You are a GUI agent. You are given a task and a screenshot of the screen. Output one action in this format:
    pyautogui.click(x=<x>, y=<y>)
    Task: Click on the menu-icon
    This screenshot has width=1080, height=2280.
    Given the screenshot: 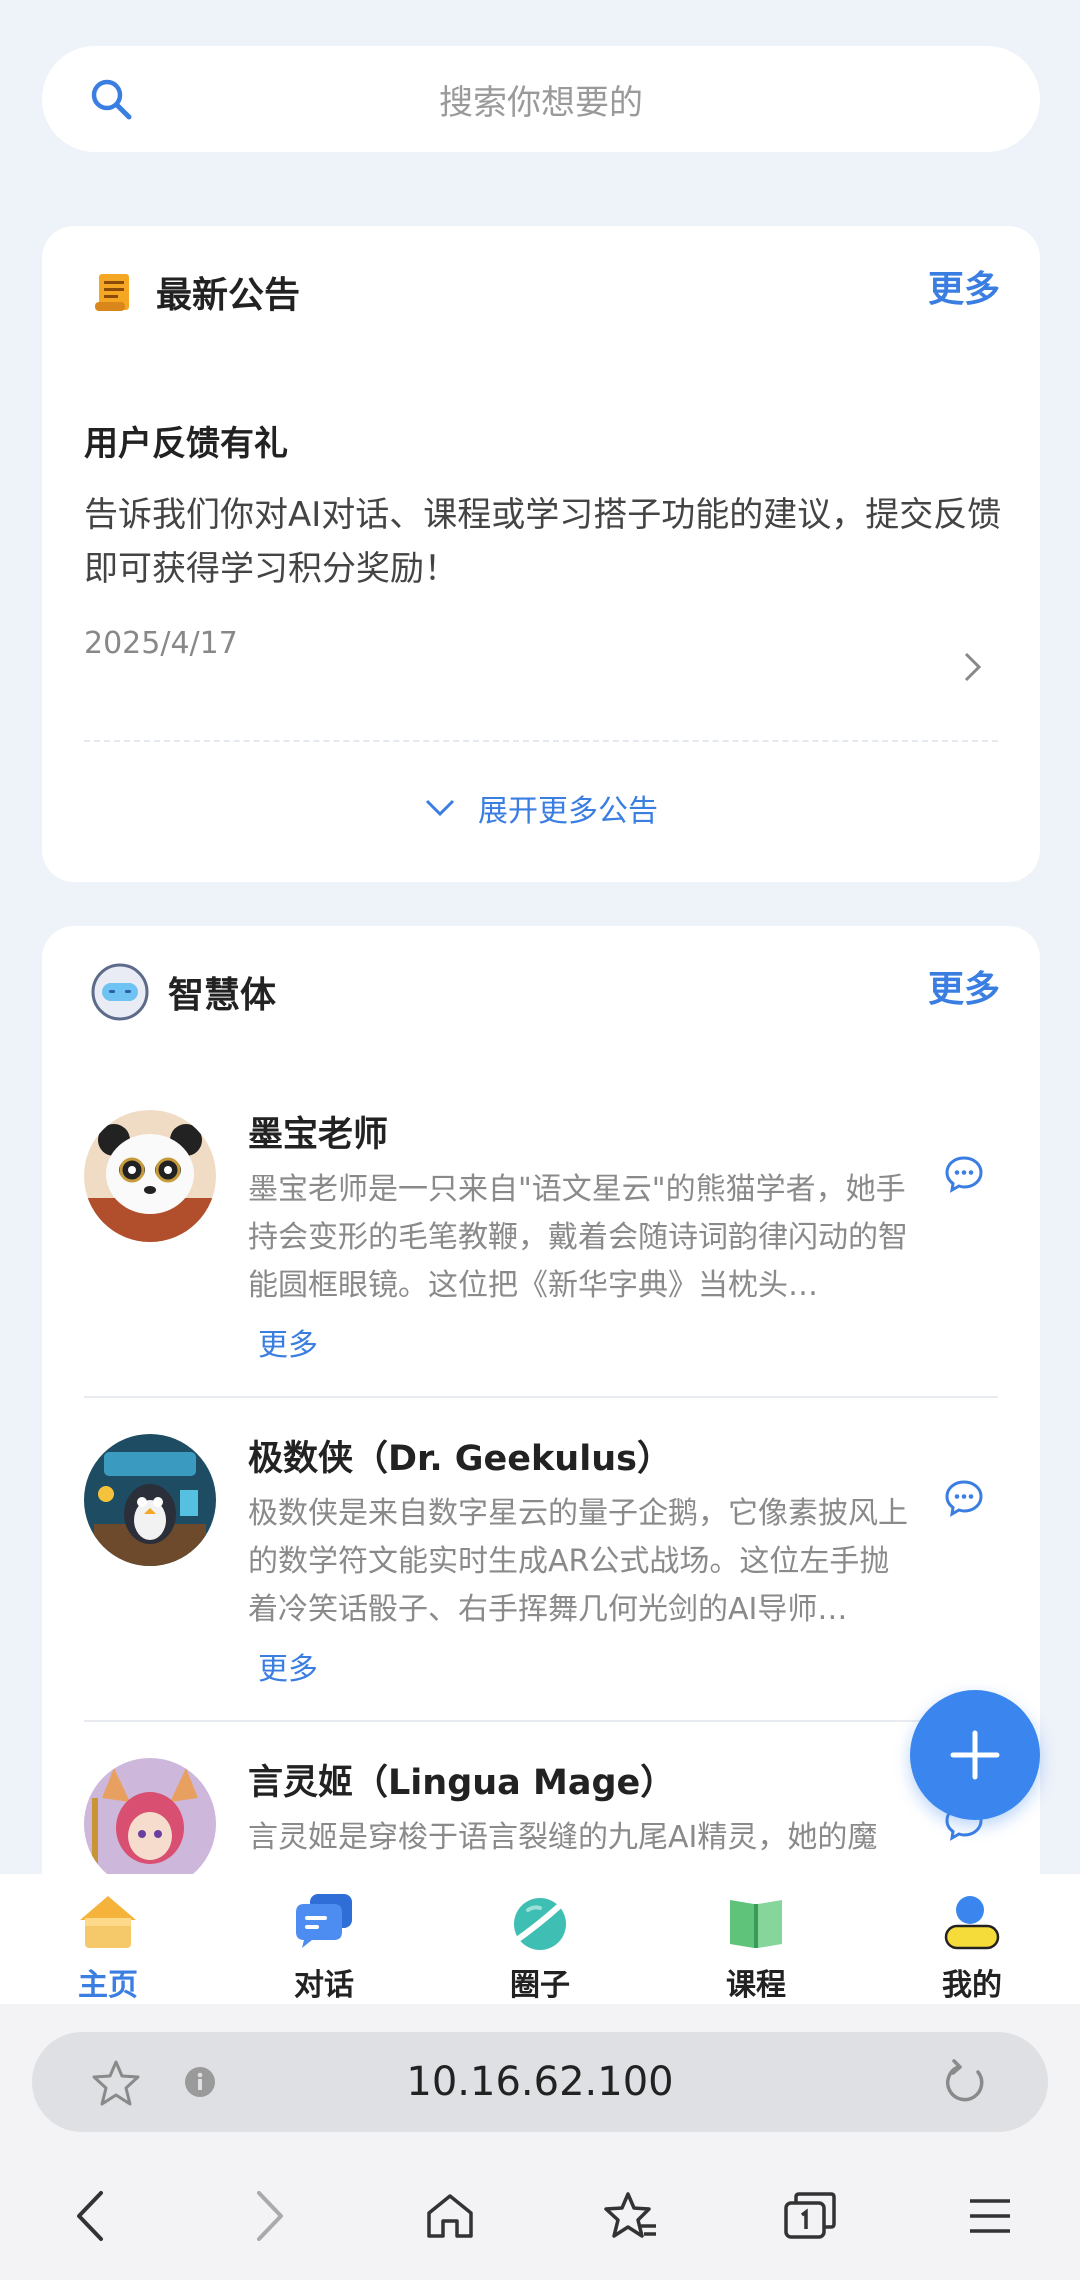 What is the action you would take?
    pyautogui.click(x=990, y=2216)
    